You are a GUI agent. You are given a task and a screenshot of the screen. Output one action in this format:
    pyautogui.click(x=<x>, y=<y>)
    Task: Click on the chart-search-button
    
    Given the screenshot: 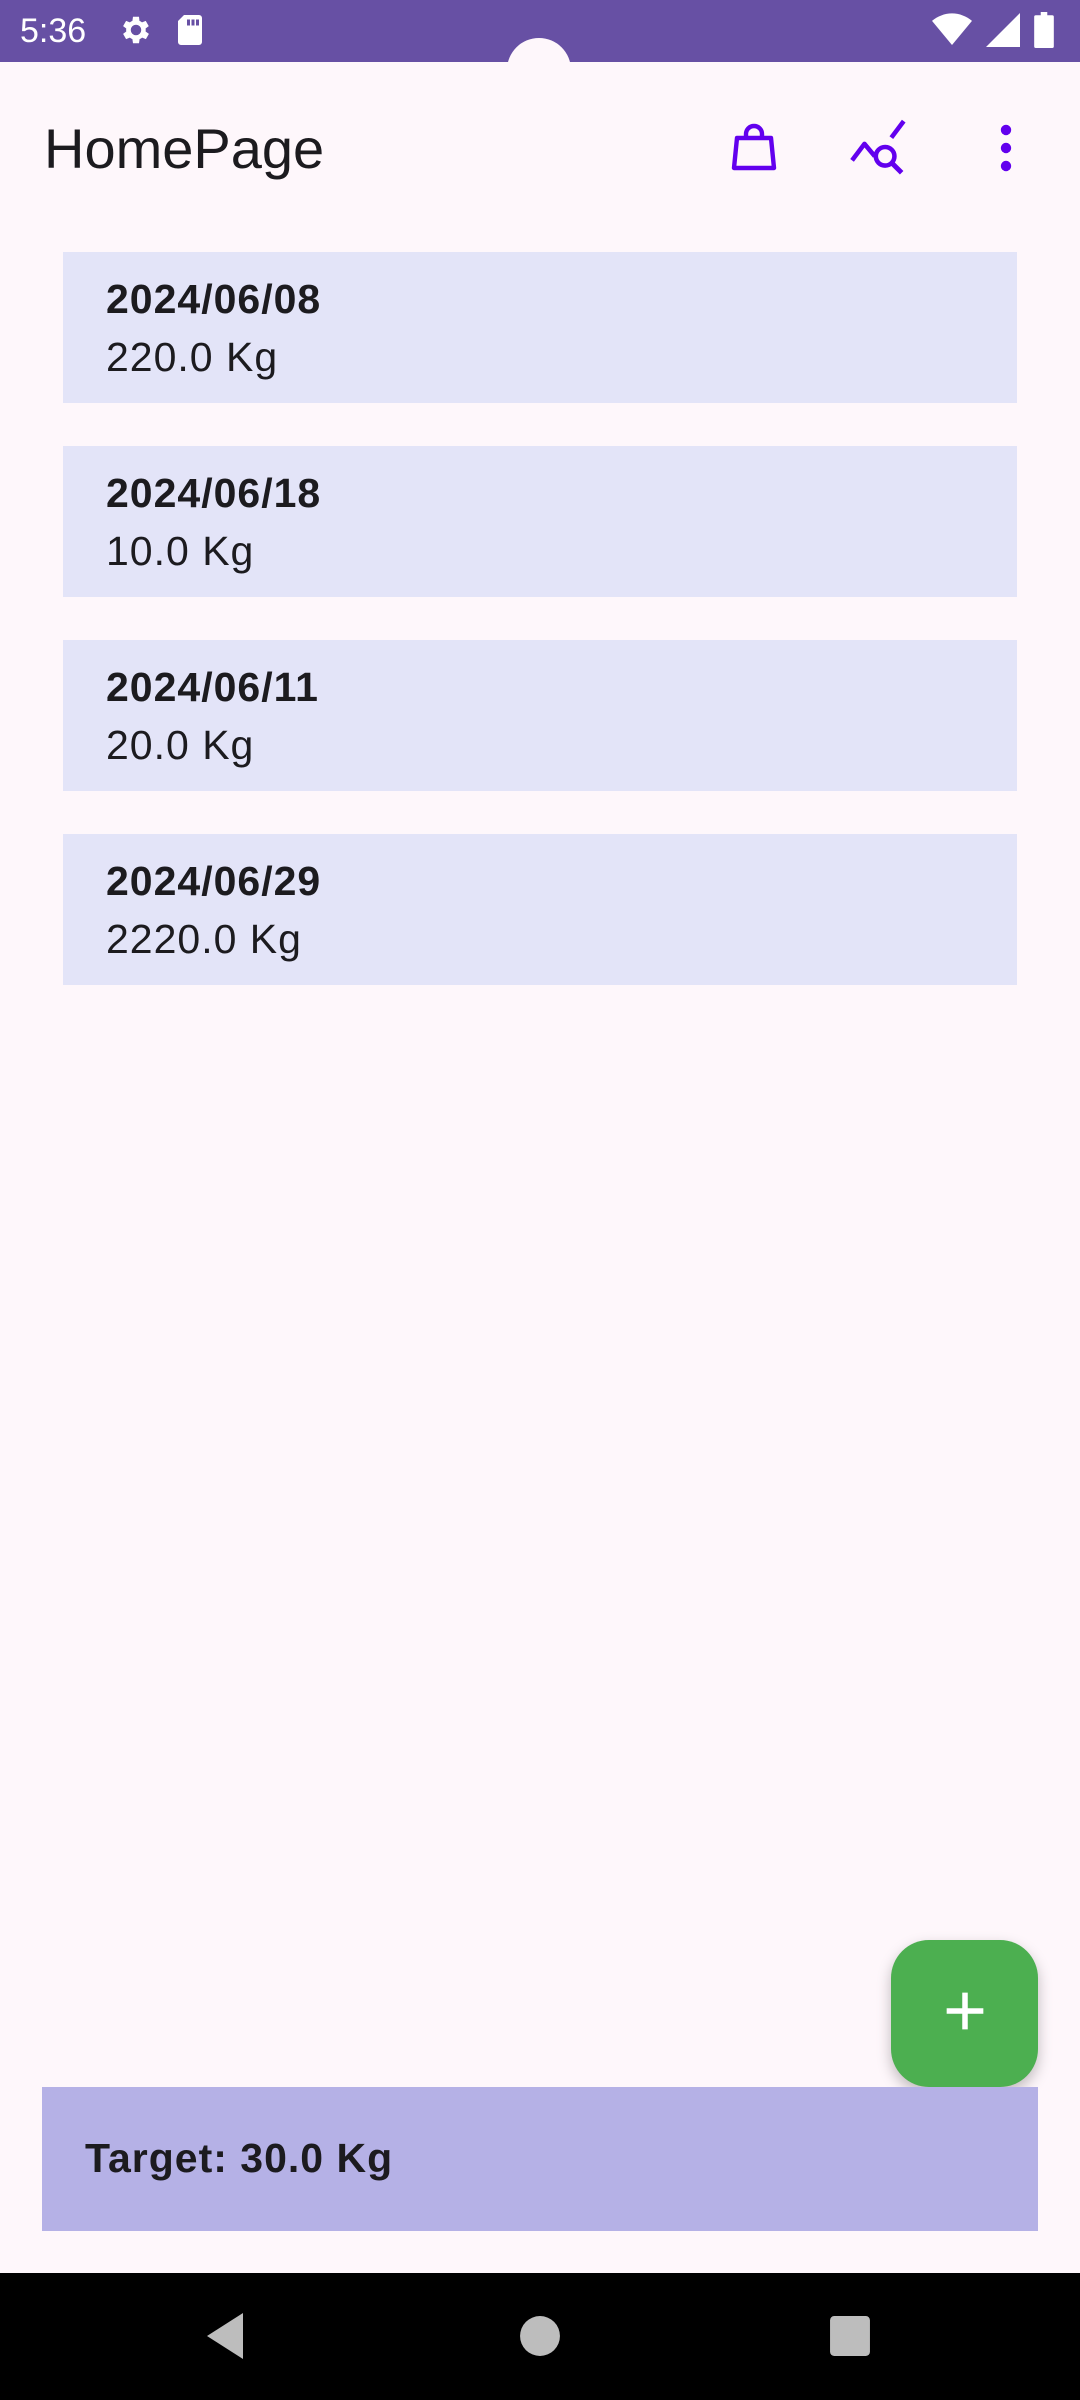 What is the action you would take?
    pyautogui.click(x=881, y=150)
    